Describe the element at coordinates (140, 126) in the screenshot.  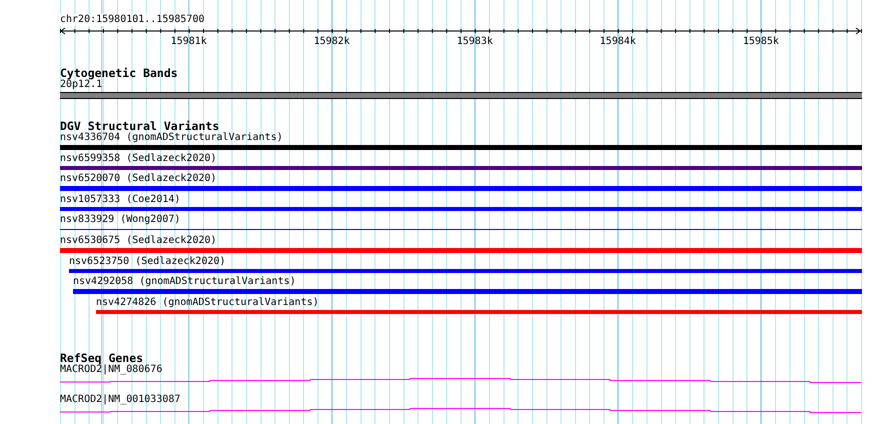
I see `track-title: DGV Structural Variants` at that location.